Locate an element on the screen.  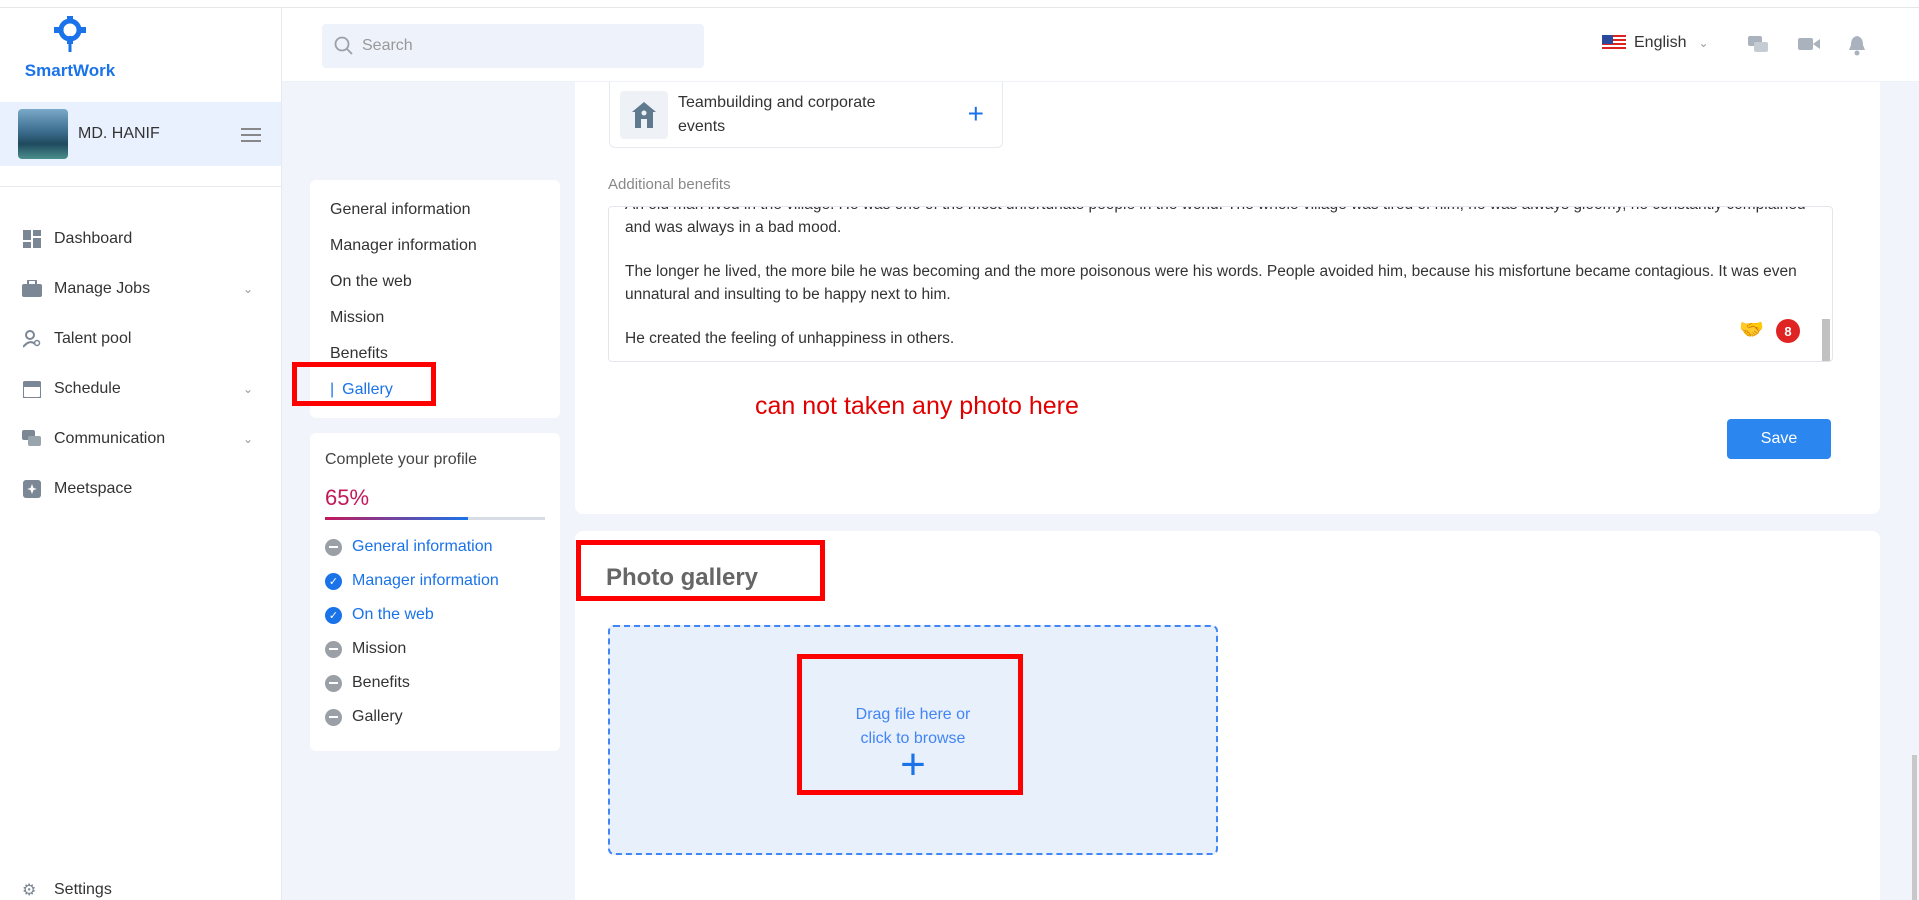
language-selector: English ⌄ is located at coordinates (1655, 43).